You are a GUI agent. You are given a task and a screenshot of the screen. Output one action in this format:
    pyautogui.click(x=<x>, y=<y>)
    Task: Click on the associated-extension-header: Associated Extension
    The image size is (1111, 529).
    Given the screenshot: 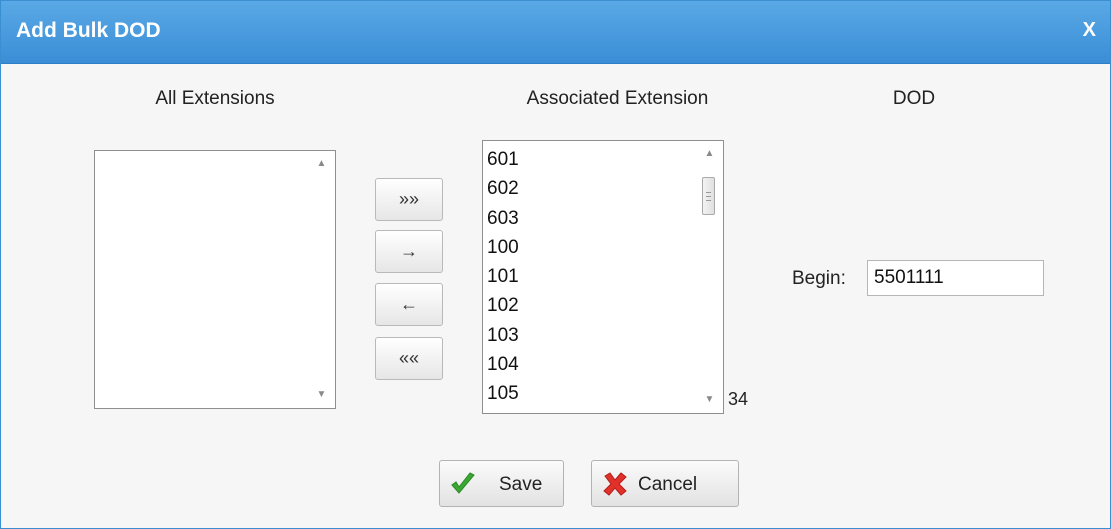 What is the action you would take?
    pyautogui.click(x=617, y=98)
    